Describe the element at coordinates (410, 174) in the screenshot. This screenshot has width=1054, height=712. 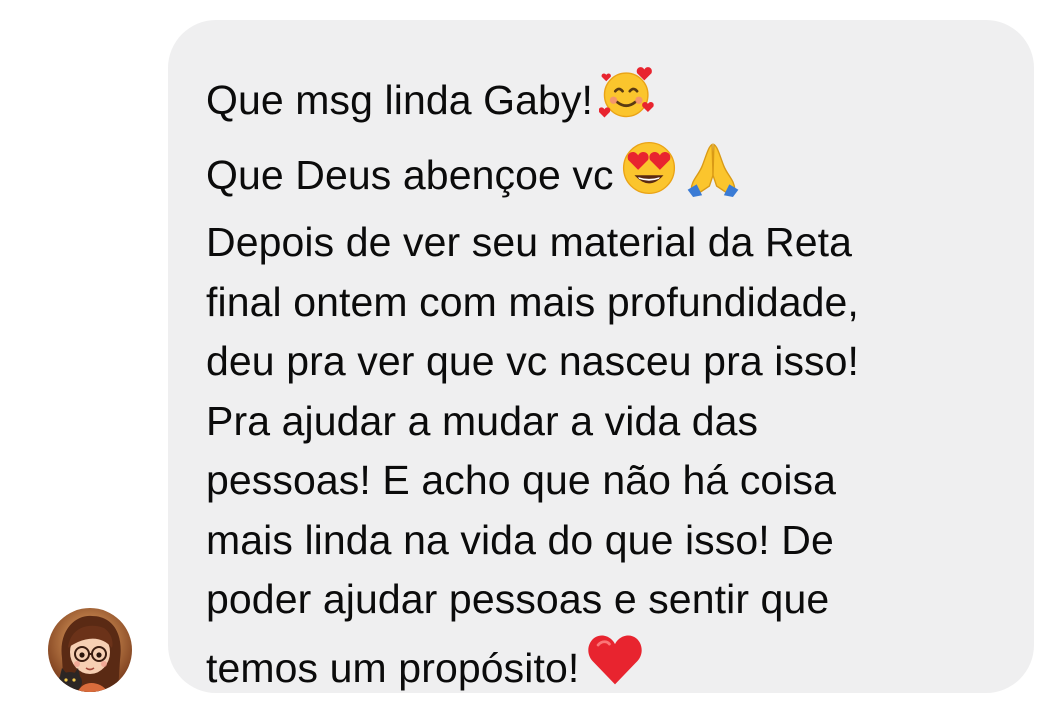
I see `message-line-text: Que Deus abençoe vc` at that location.